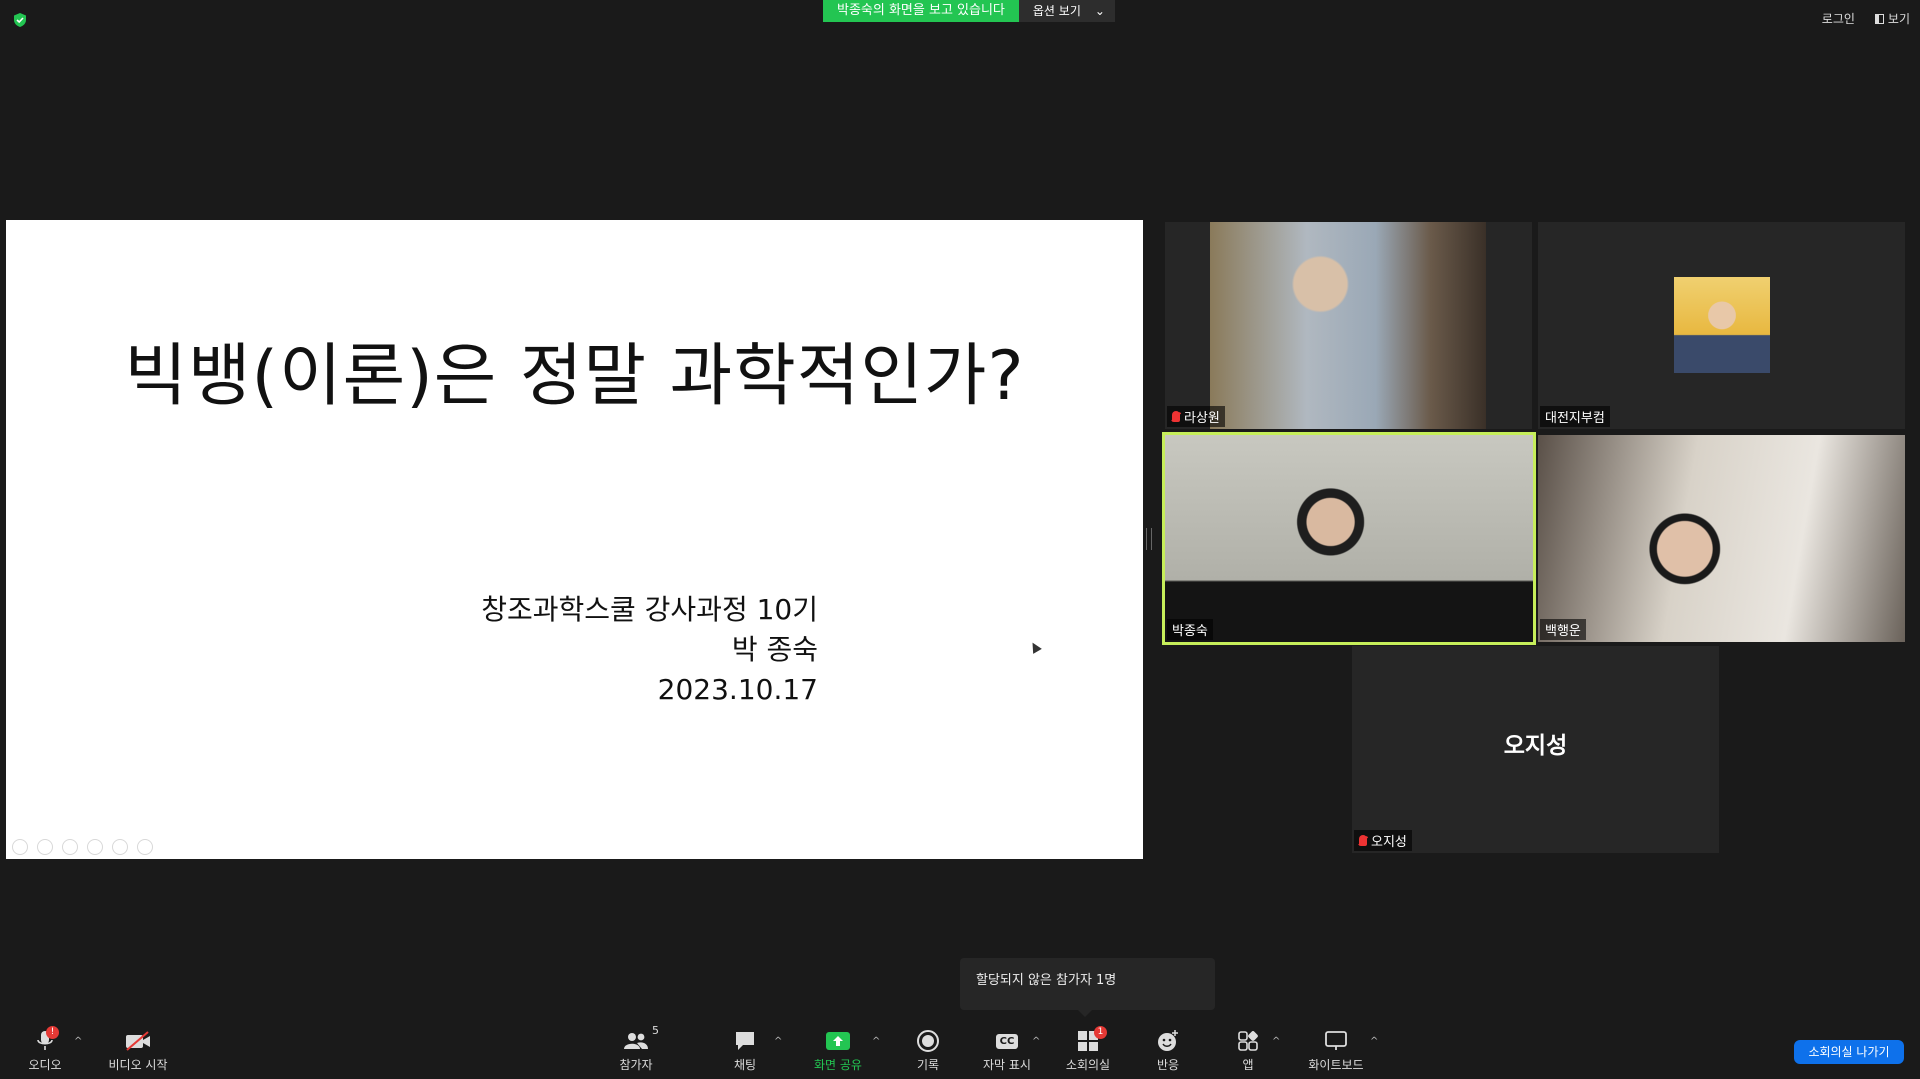  I want to click on participant-name-tag: 백행운, so click(1563, 629).